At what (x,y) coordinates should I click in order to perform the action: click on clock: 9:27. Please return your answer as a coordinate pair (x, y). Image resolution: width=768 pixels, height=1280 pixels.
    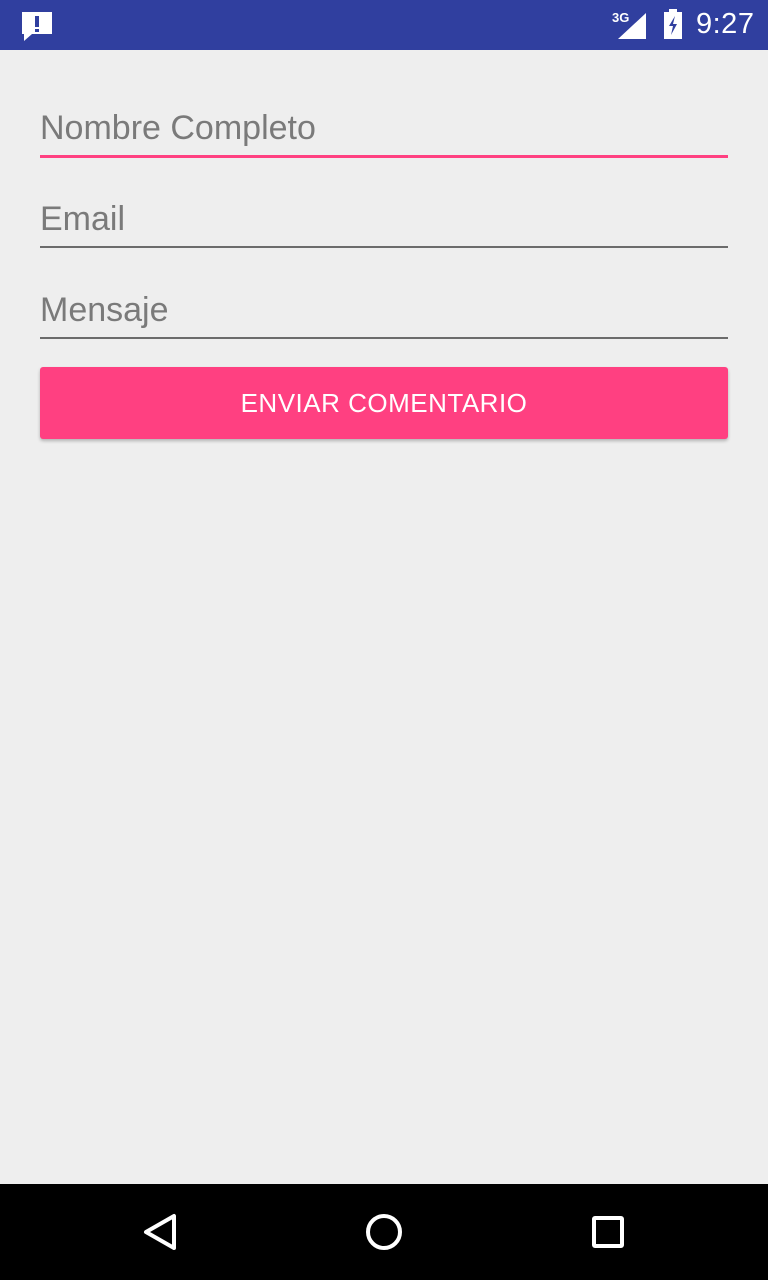
    Looking at the image, I should click on (725, 24).